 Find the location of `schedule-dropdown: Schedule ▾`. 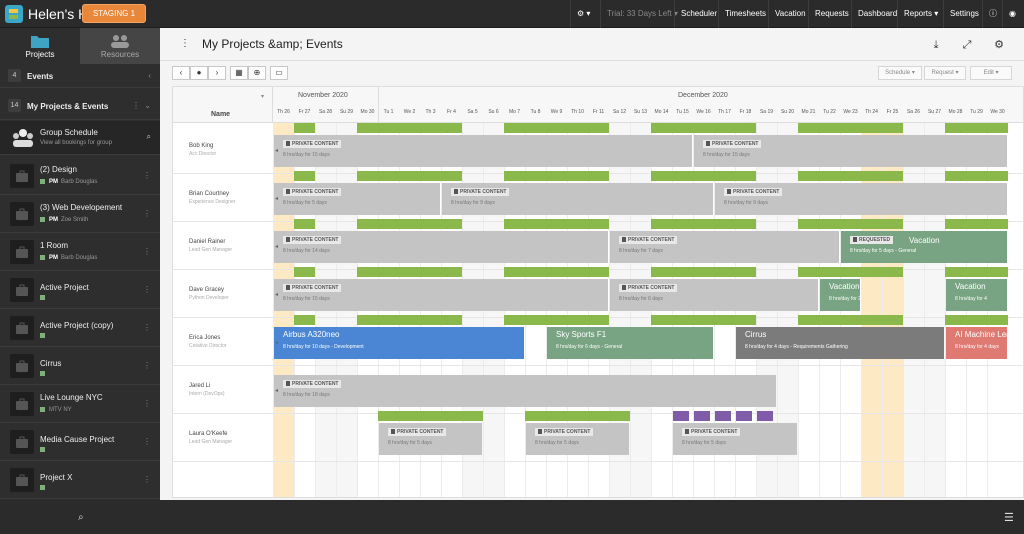

schedule-dropdown: Schedule ▾ is located at coordinates (900, 73).